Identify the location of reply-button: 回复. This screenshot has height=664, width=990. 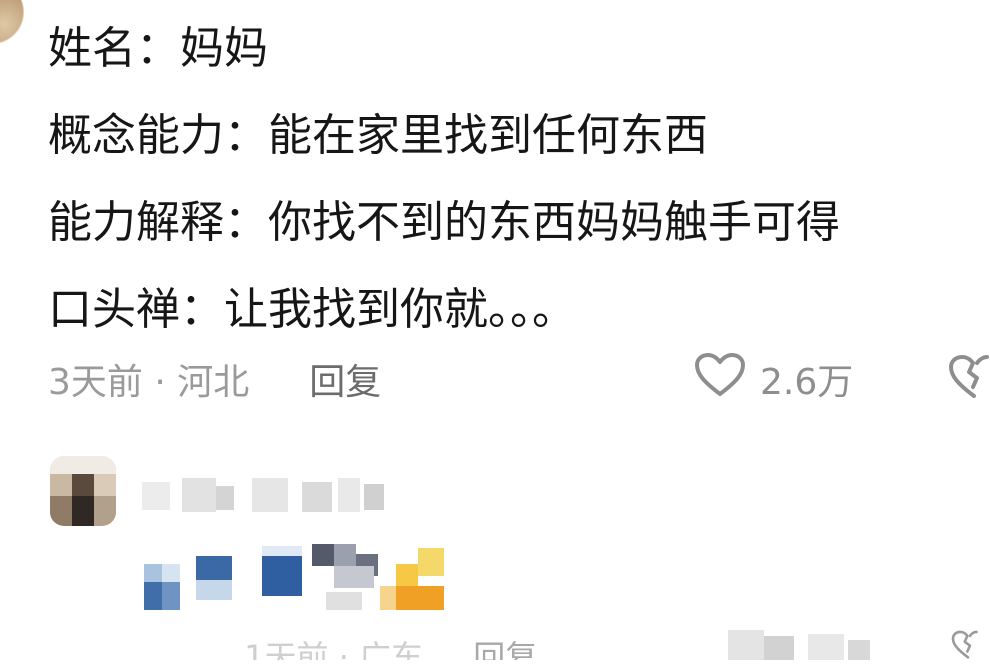
(345, 379).